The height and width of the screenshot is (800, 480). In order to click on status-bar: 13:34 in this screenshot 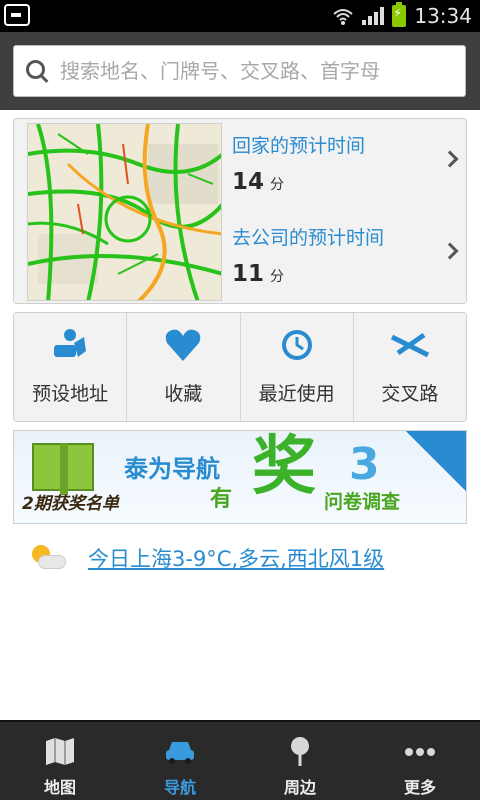, I will do `click(240, 16)`.